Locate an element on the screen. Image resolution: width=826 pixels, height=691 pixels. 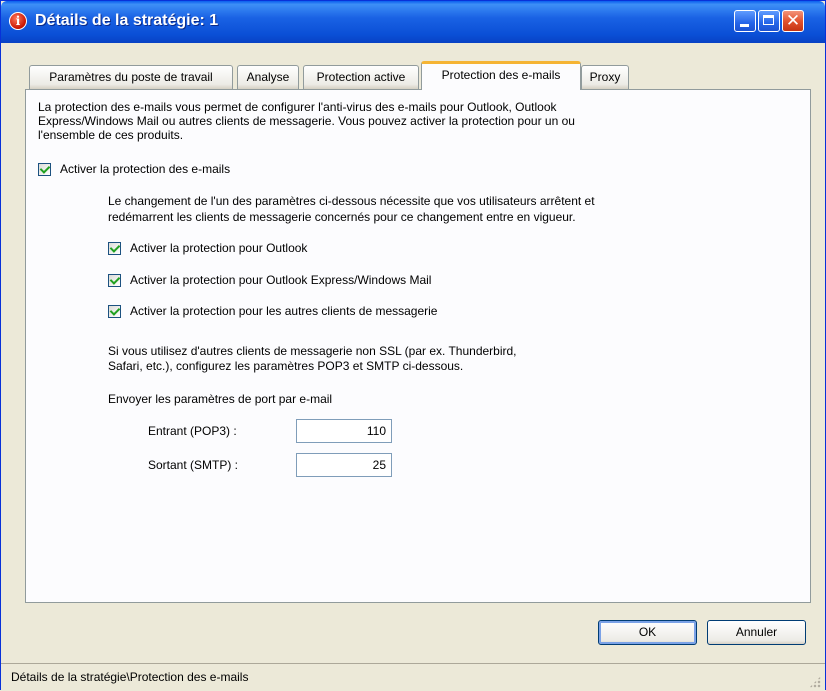
app-info-icon: i is located at coordinates (18, 21).